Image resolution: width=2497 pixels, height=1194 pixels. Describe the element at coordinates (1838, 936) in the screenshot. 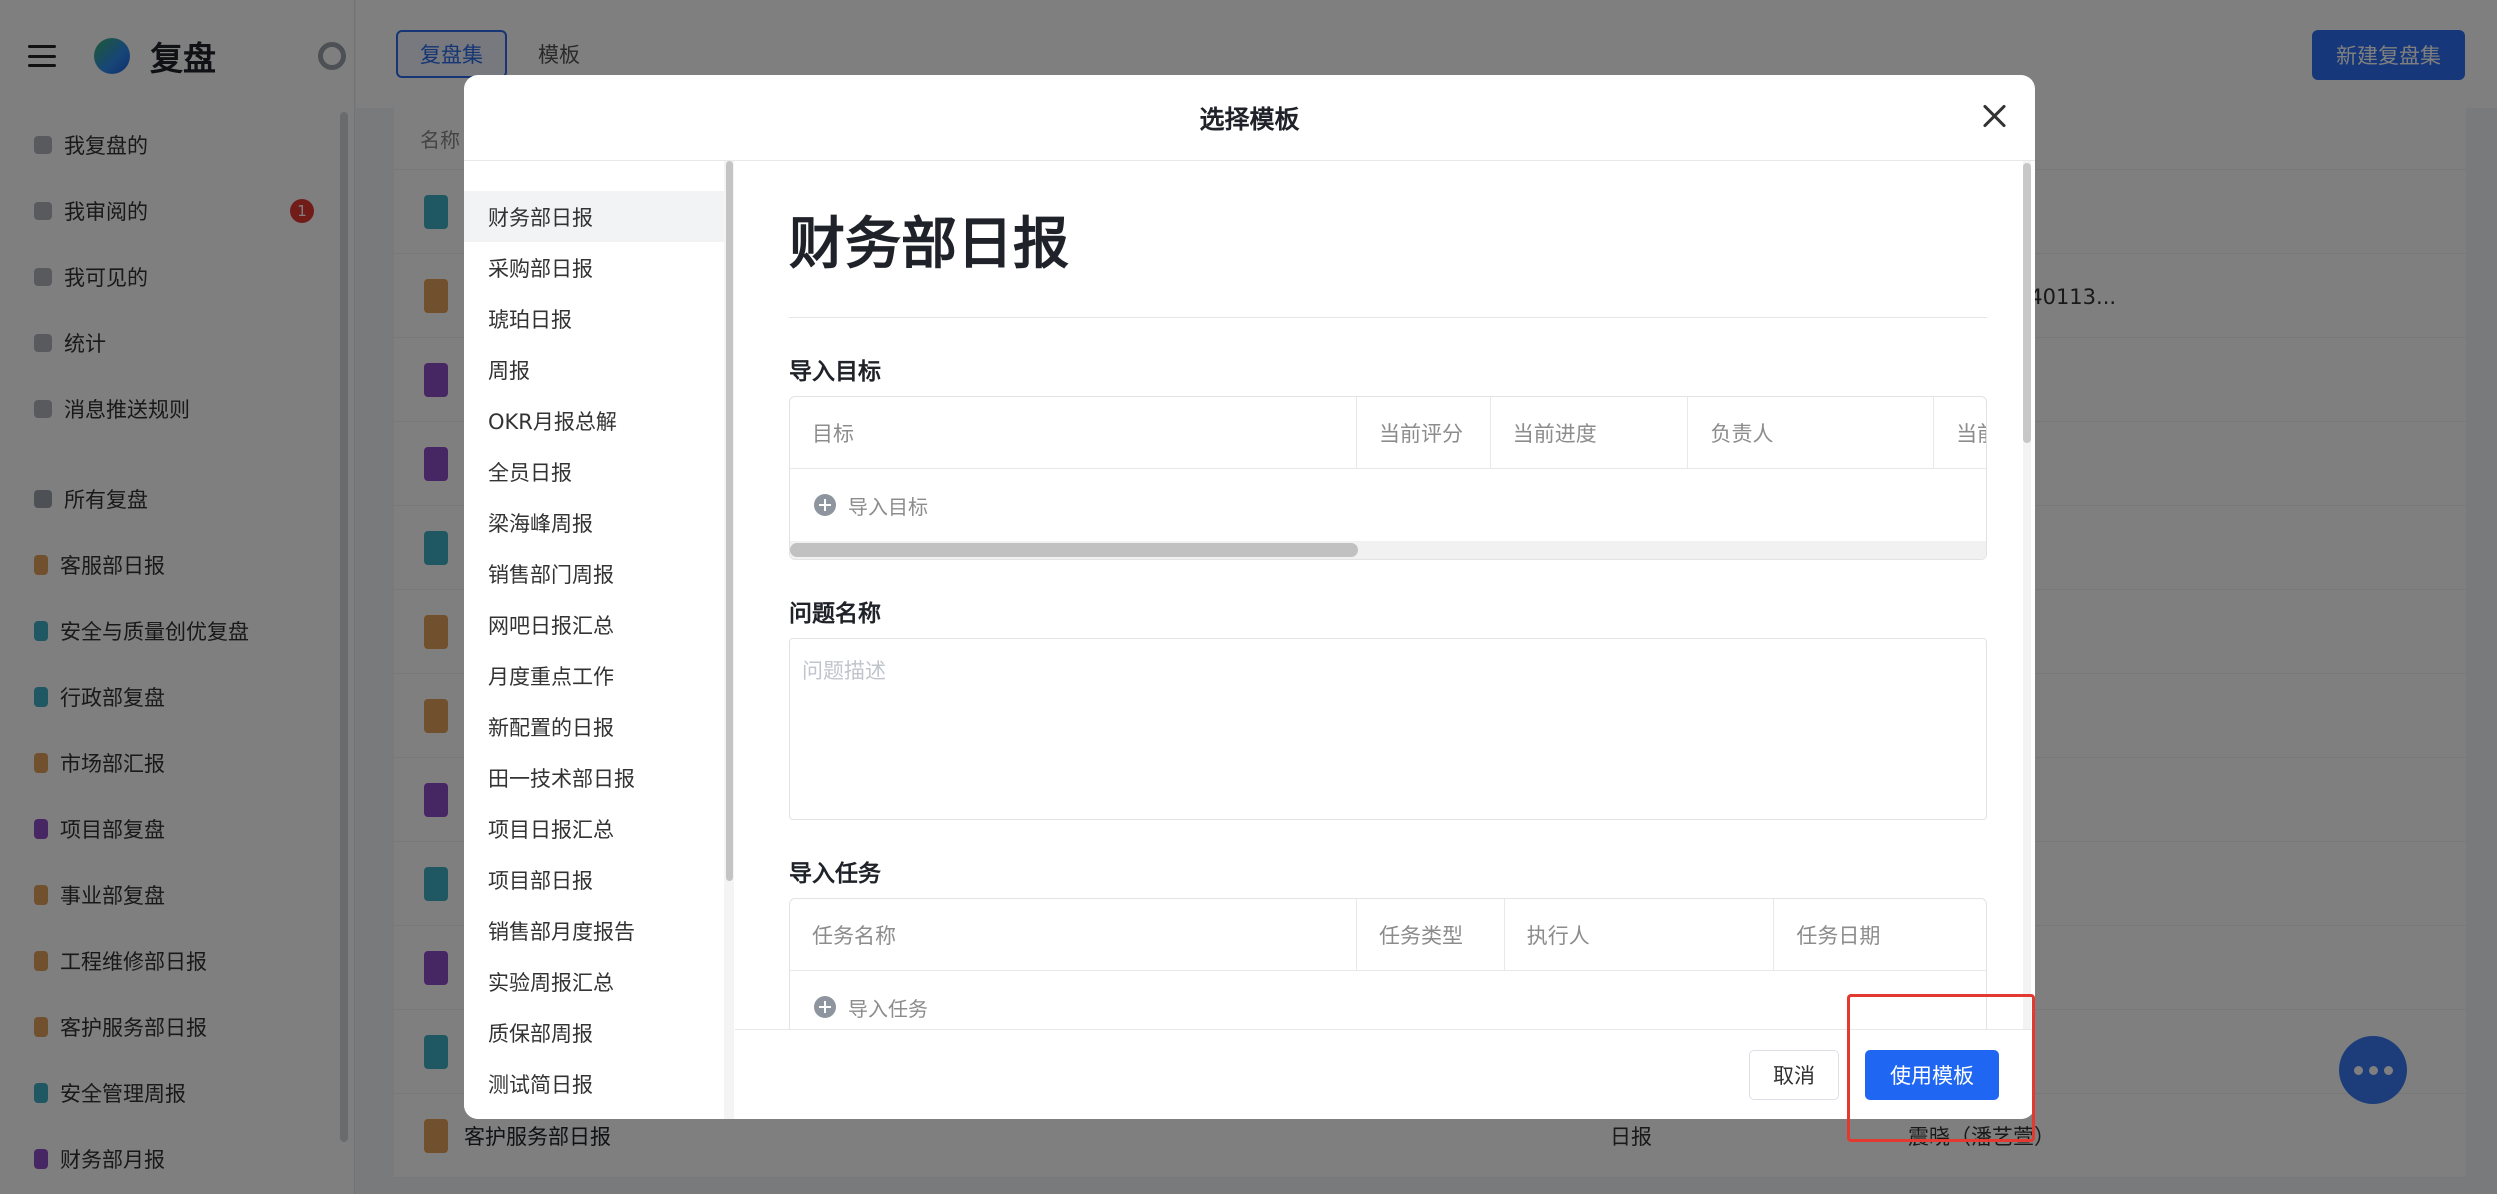

I see `tasks-col-date: 任务日期` at that location.